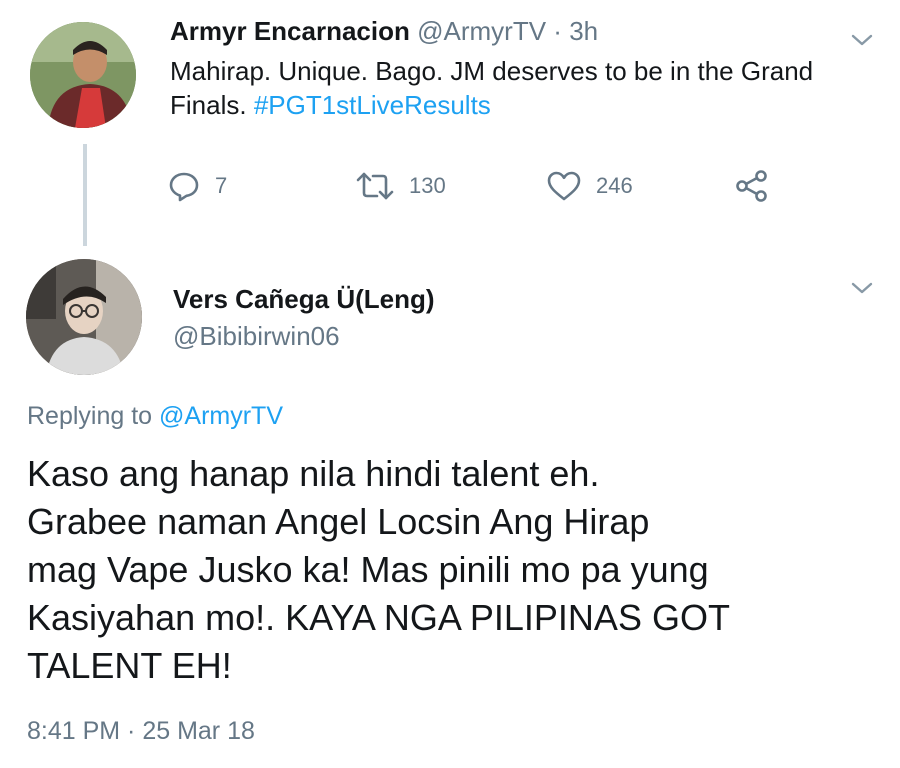 This screenshot has width=900, height=768. What do you see at coordinates (256, 336) in the screenshot?
I see `author-handle: @Bibibirwin06` at bounding box center [256, 336].